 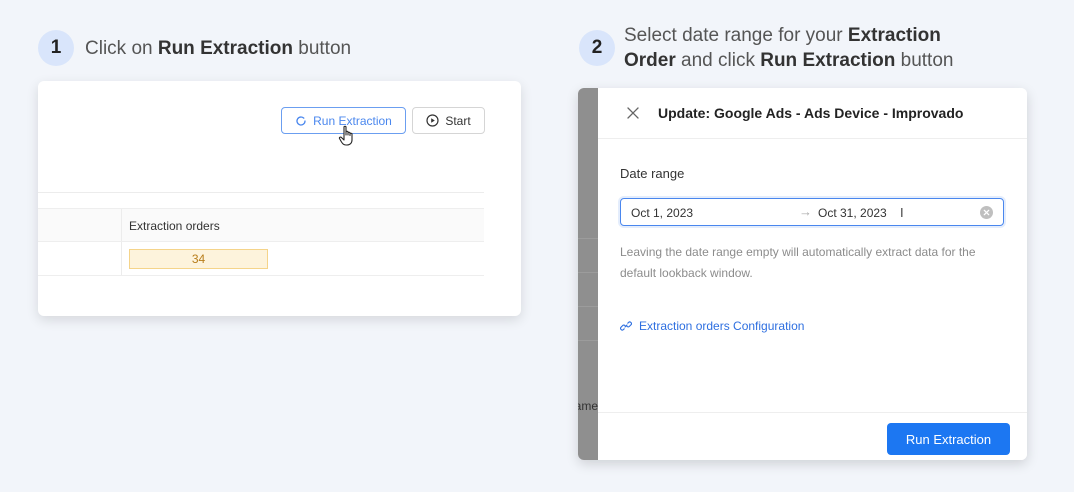 What do you see at coordinates (924, 60) in the screenshot?
I see `step-2-line2-post: button` at bounding box center [924, 60].